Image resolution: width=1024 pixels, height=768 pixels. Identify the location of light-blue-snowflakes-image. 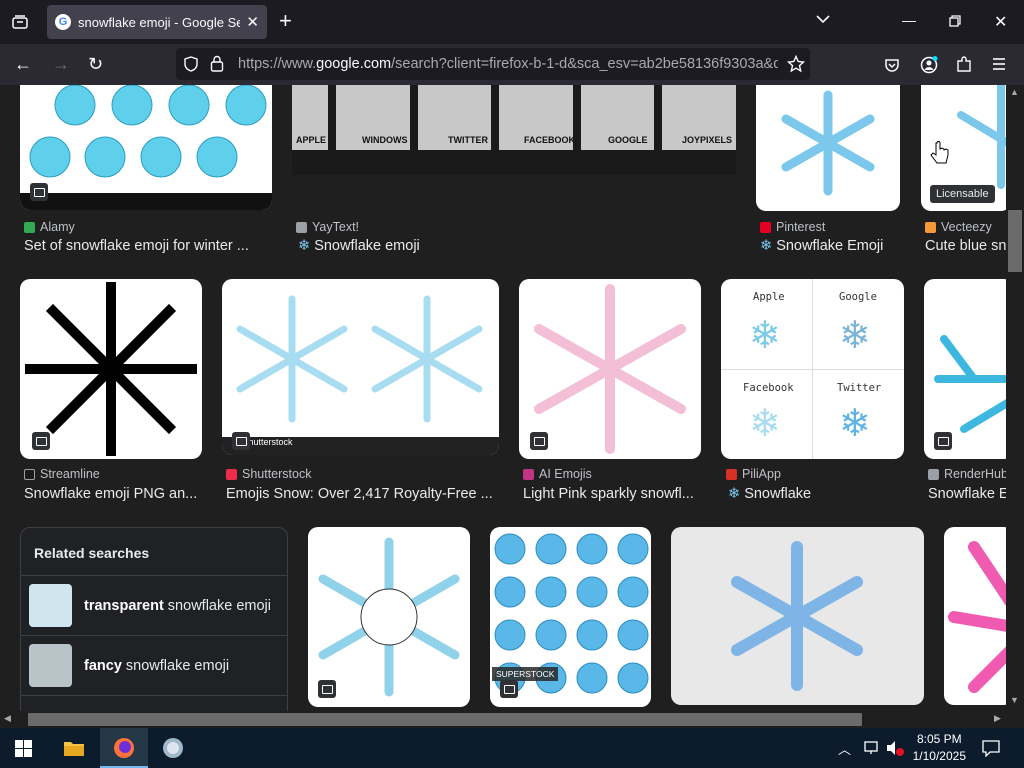
(360, 375).